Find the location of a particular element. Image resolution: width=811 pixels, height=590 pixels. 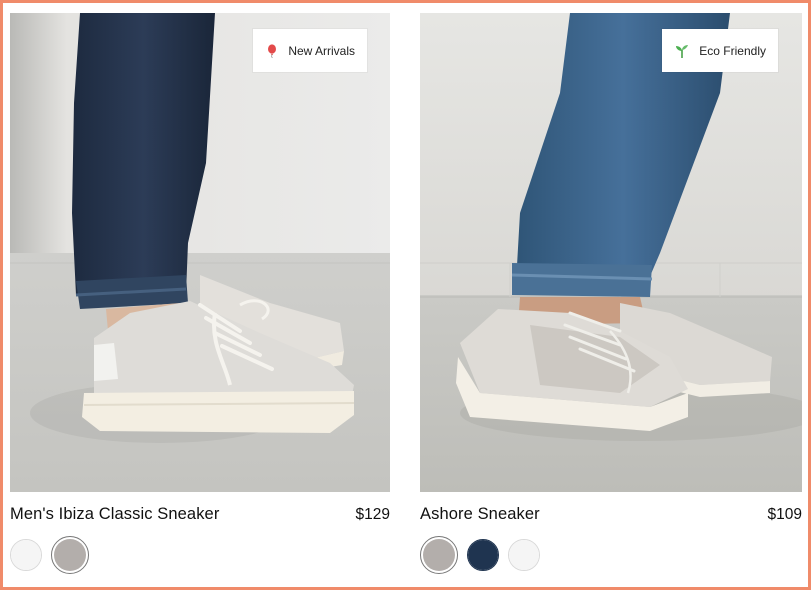

balloon-icon is located at coordinates (272, 50).